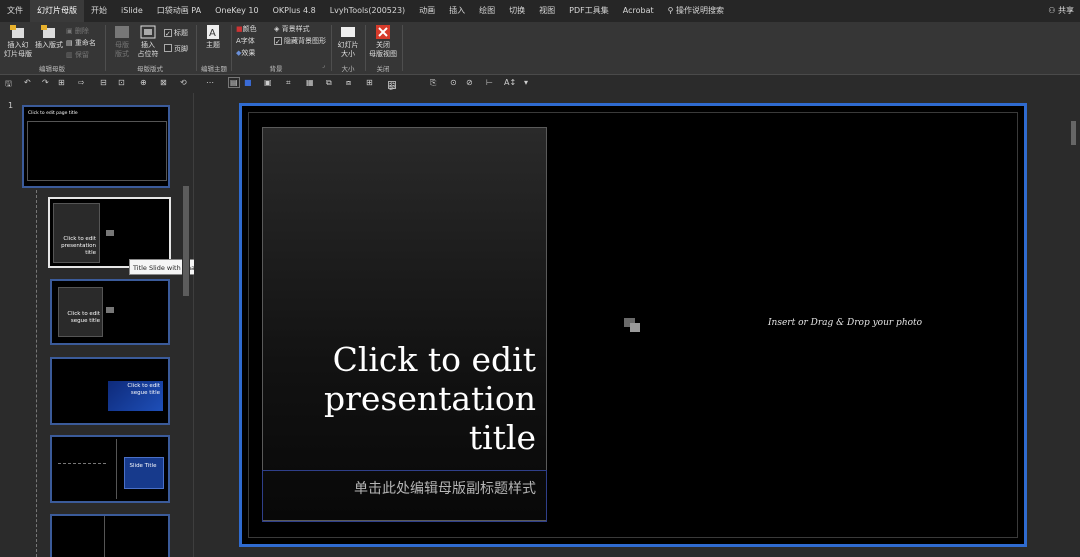 This screenshot has width=1080, height=557. What do you see at coordinates (176, 49) in the screenshot?
I see `footer-checkbox: 页脚` at bounding box center [176, 49].